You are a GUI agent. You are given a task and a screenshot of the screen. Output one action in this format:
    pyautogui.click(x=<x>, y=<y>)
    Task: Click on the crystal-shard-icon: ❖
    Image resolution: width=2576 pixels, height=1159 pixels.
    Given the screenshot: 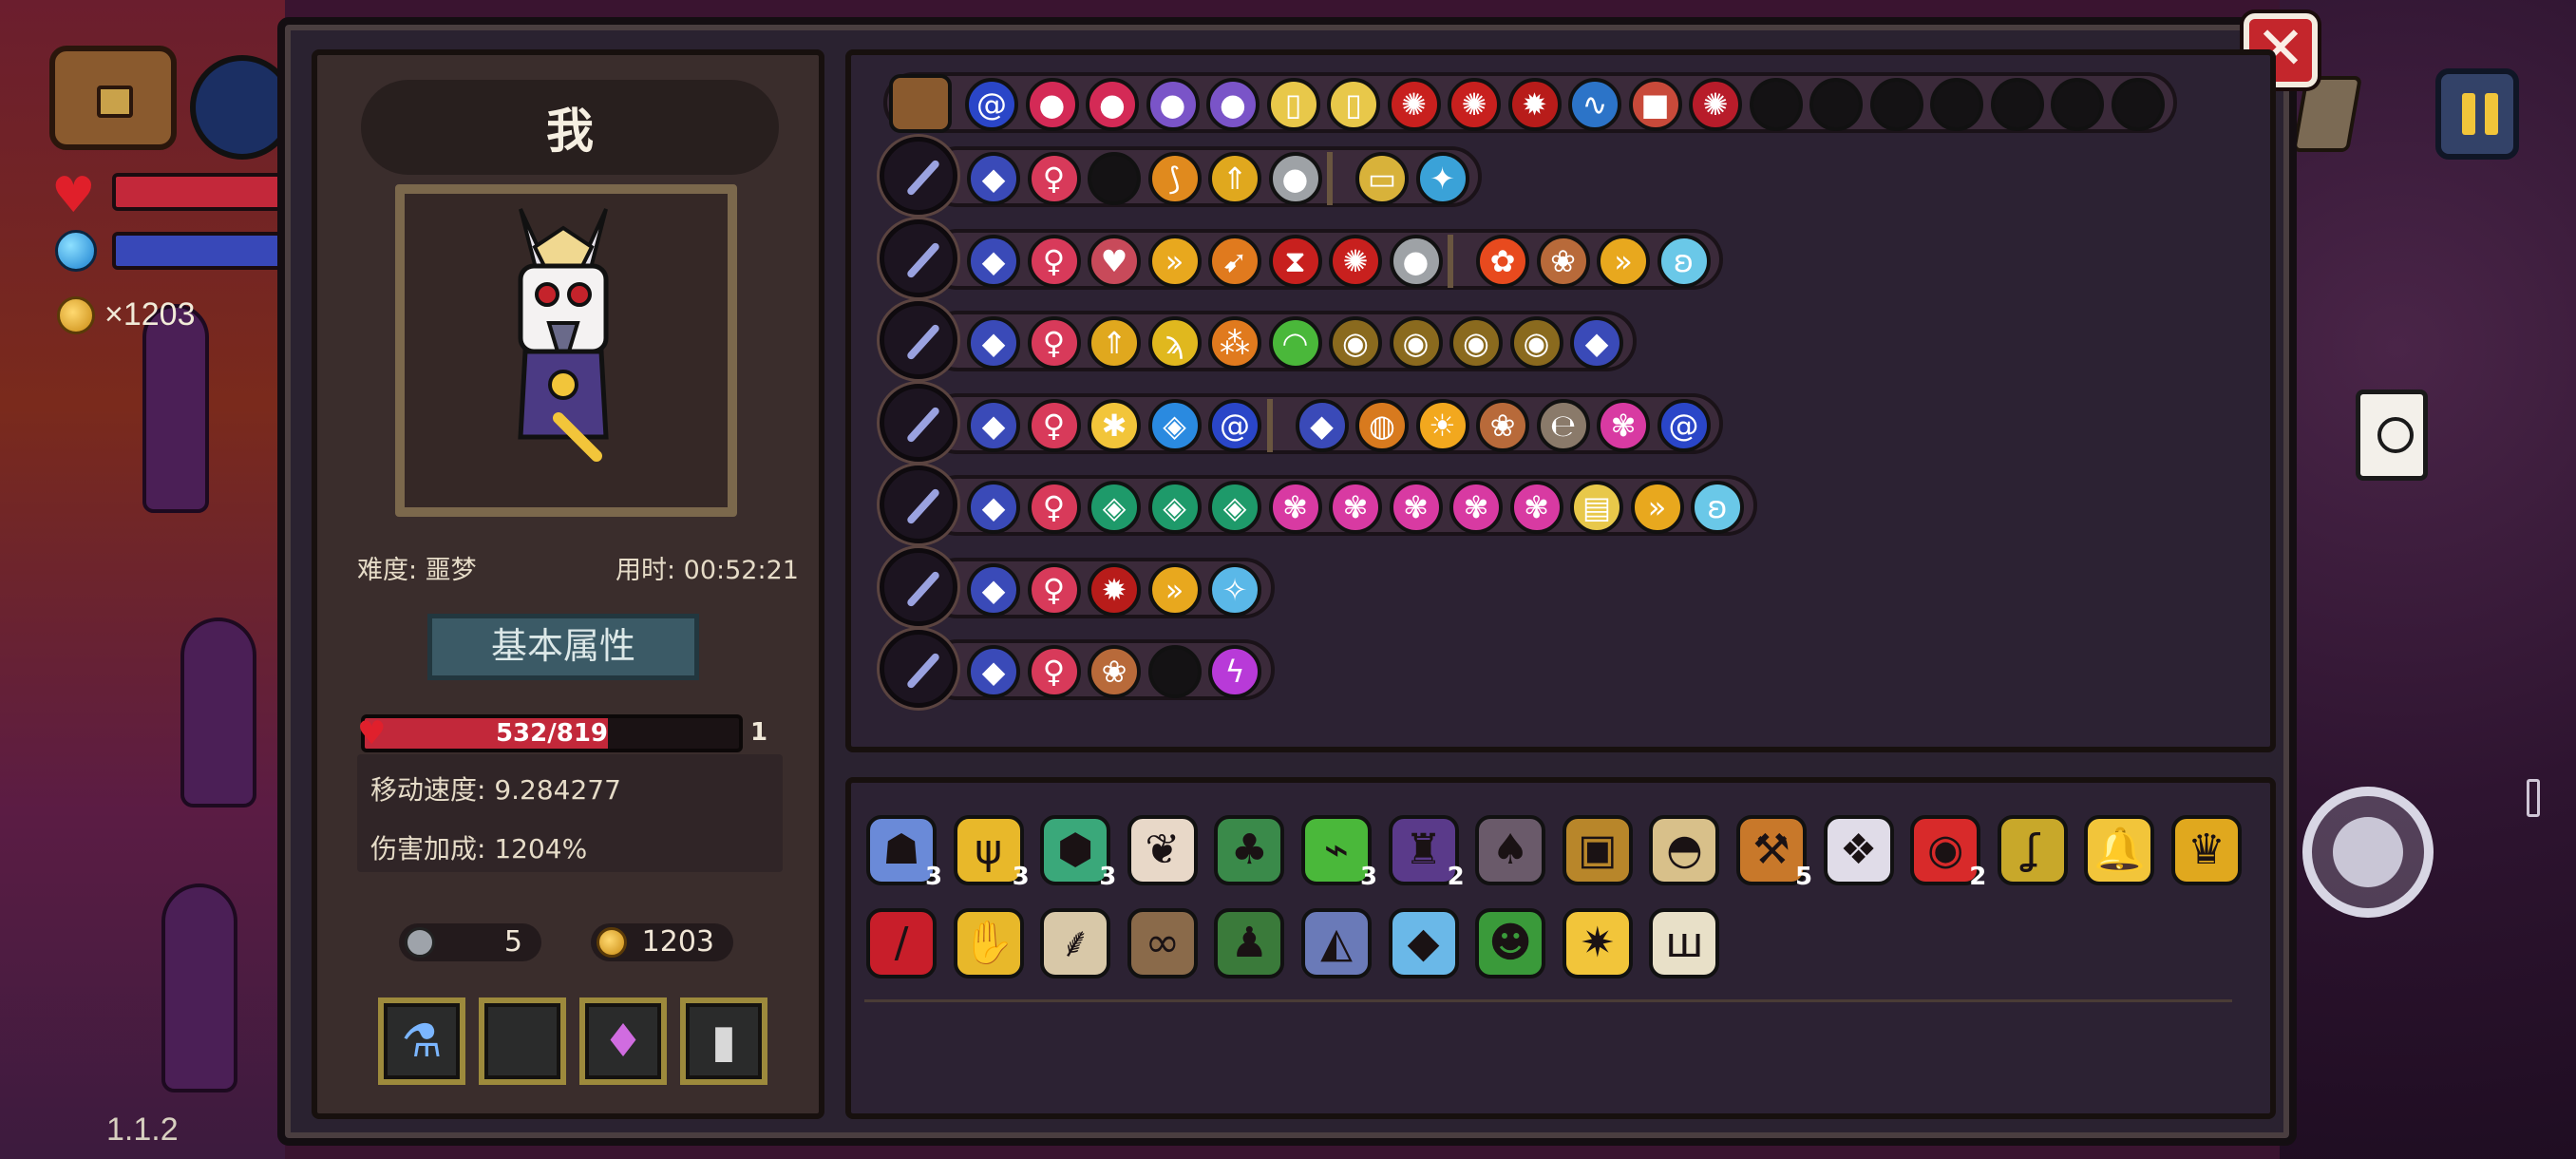 What is the action you would take?
    pyautogui.click(x=1858, y=850)
    